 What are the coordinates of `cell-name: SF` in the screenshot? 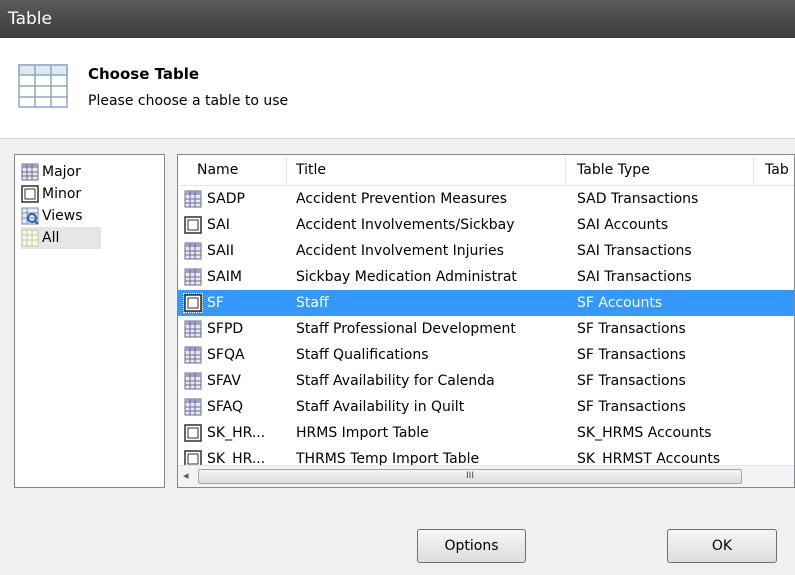 It's located at (215, 303).